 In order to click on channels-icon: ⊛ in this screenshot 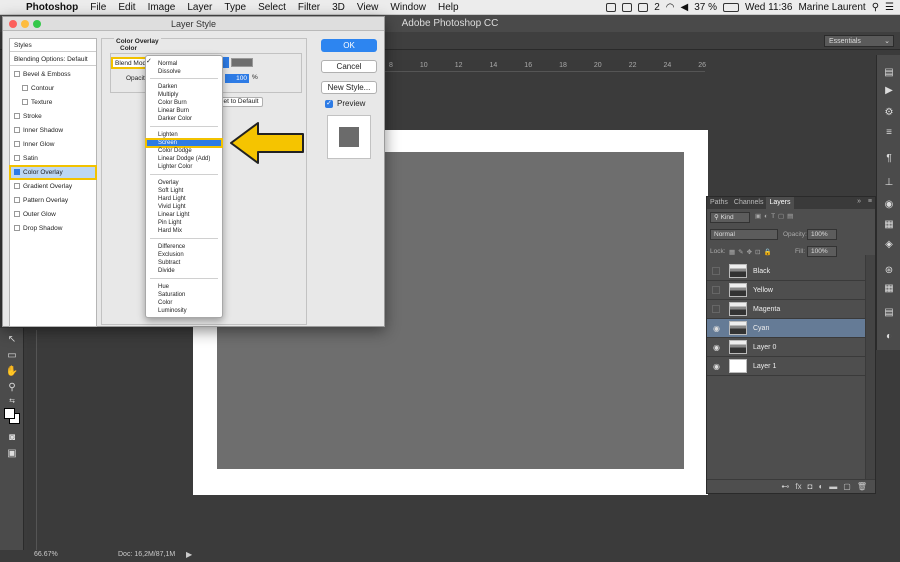, I will do `click(889, 271)`.